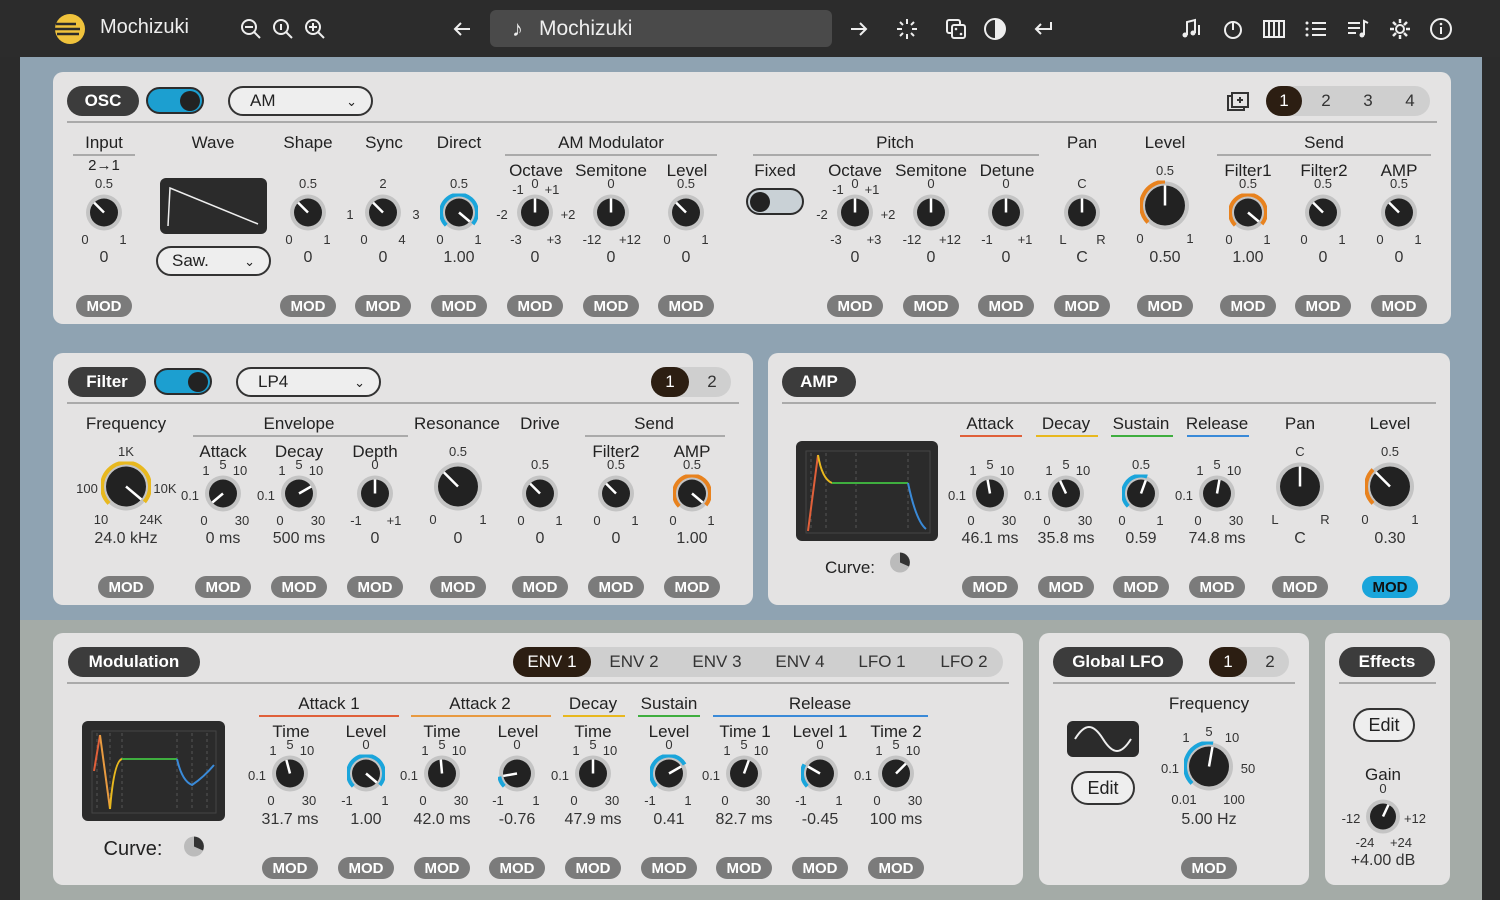 The image size is (1500, 900). What do you see at coordinates (299, 496) in the screenshot?
I see `filter-decay-knob` at bounding box center [299, 496].